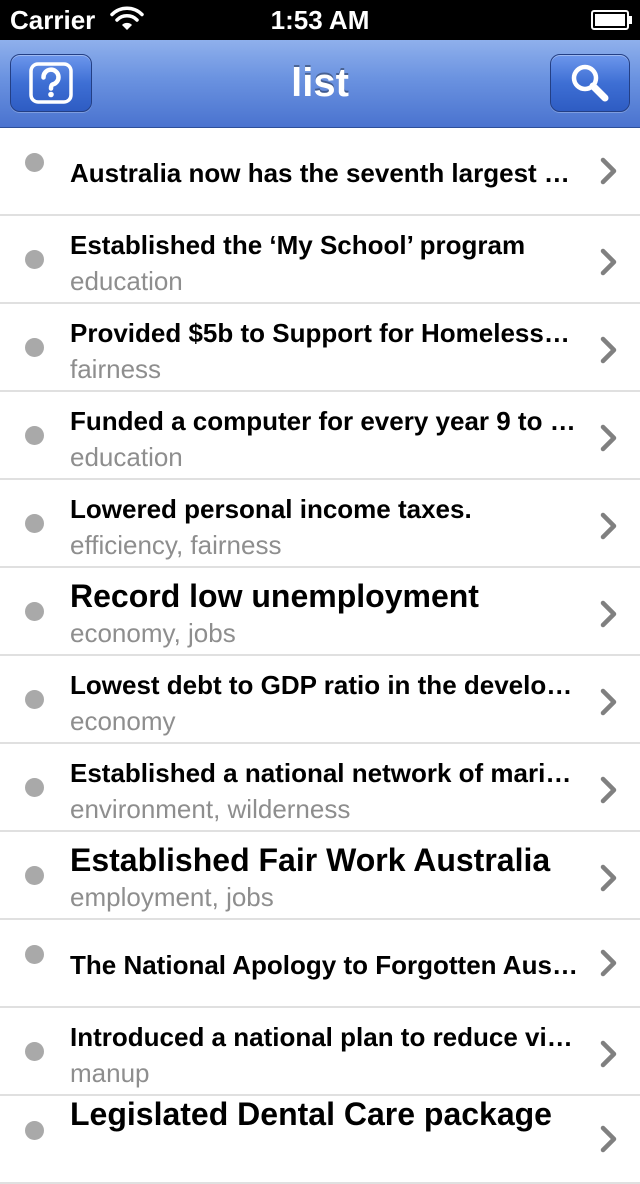 The image size is (640, 1184). I want to click on list-item-title: Provided $5b to Support for Homelessness, so click(326, 333).